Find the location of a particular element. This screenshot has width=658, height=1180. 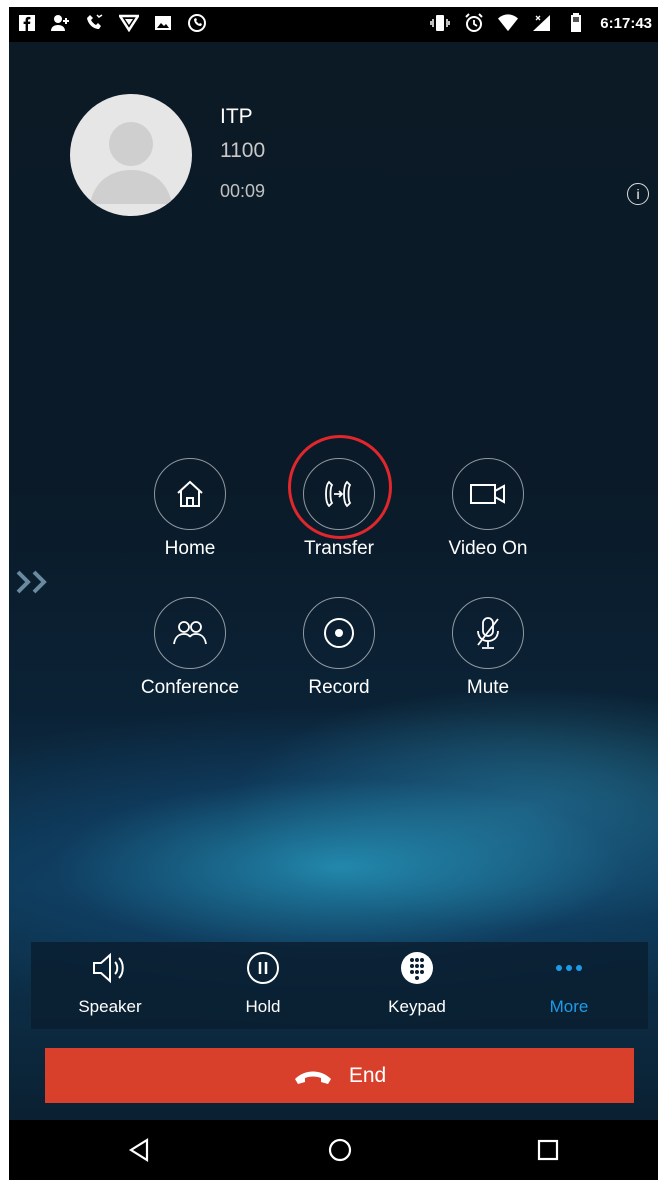

home-nav-button is located at coordinates (340, 1150).